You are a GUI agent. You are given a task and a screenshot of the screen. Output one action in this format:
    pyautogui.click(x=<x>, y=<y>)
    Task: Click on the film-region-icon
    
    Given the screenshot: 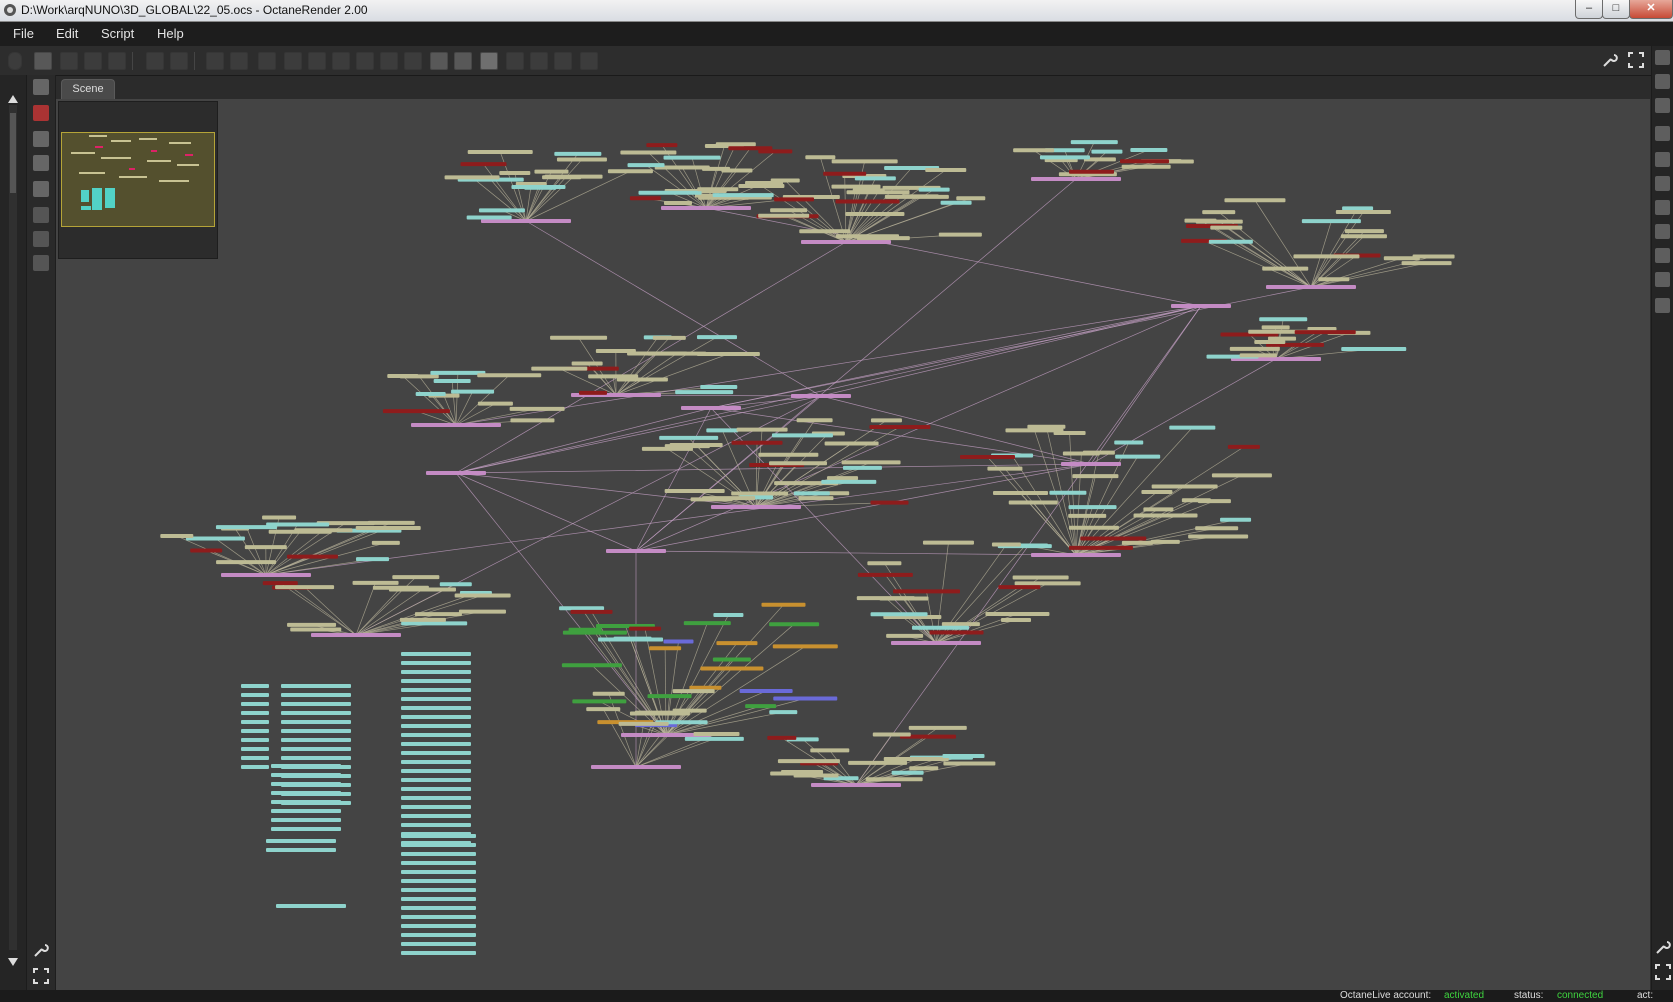 What is the action you would take?
    pyautogui.click(x=439, y=61)
    